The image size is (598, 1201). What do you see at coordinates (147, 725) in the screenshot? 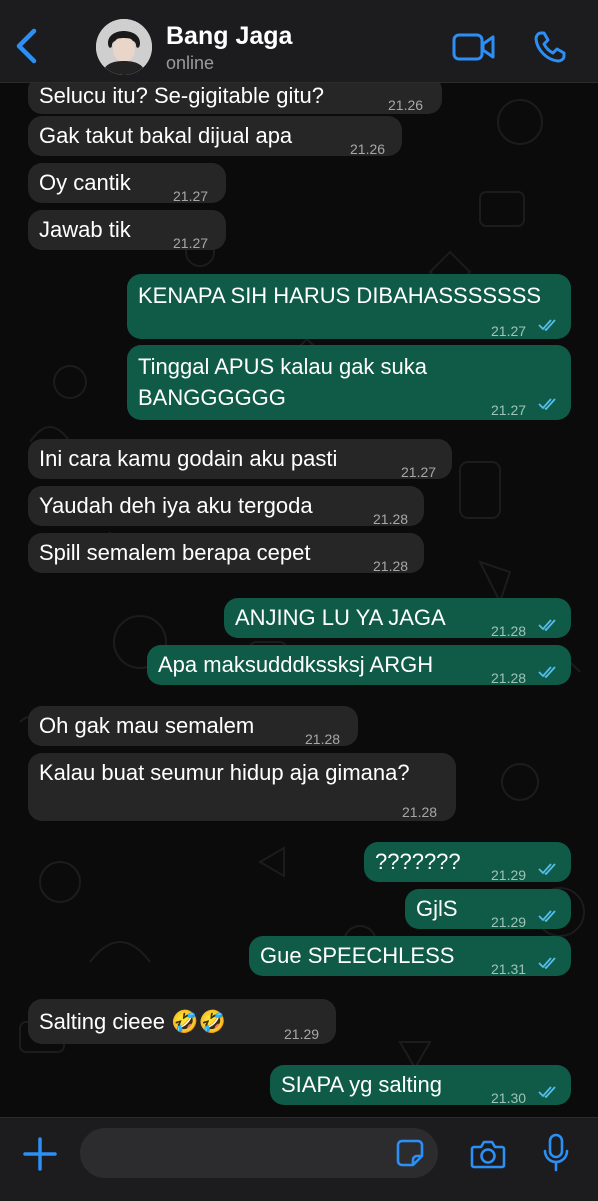
I see `message-text: Oh gak mau semalem` at bounding box center [147, 725].